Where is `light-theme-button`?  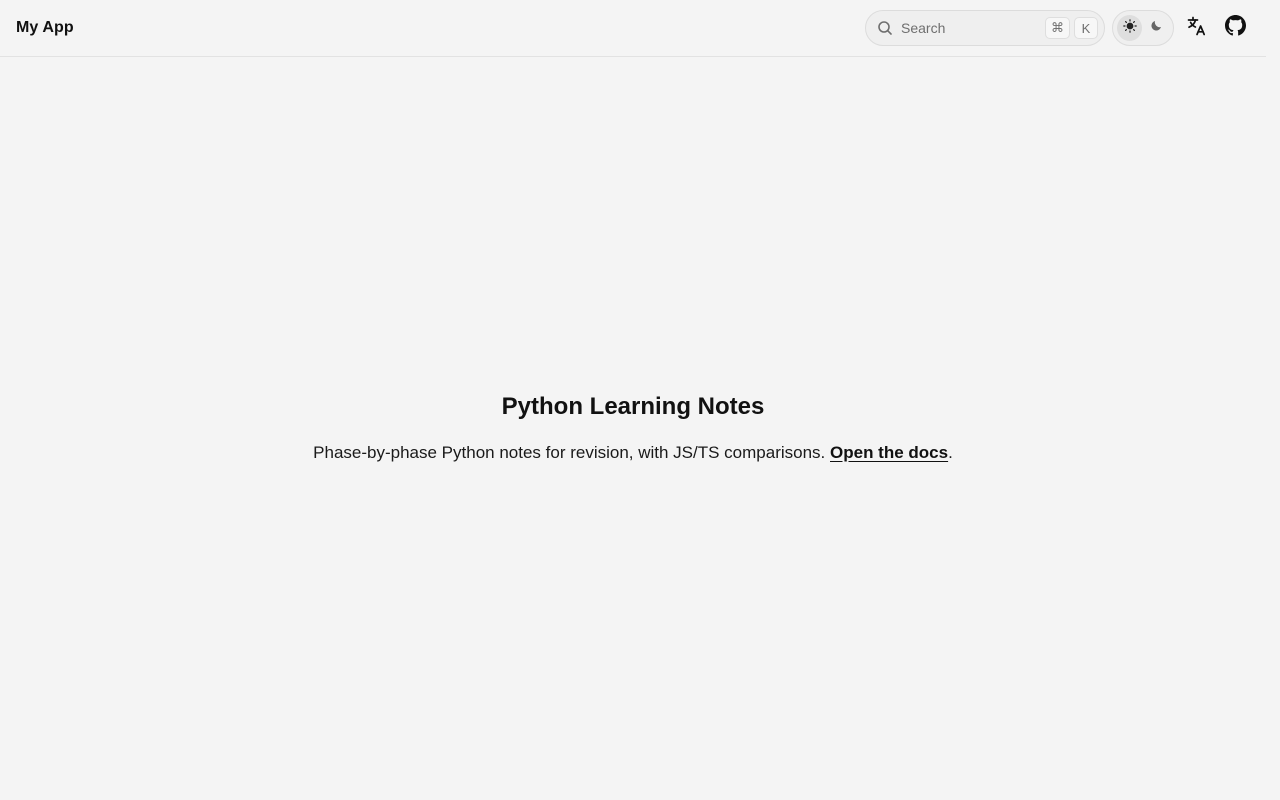 light-theme-button is located at coordinates (1129, 28).